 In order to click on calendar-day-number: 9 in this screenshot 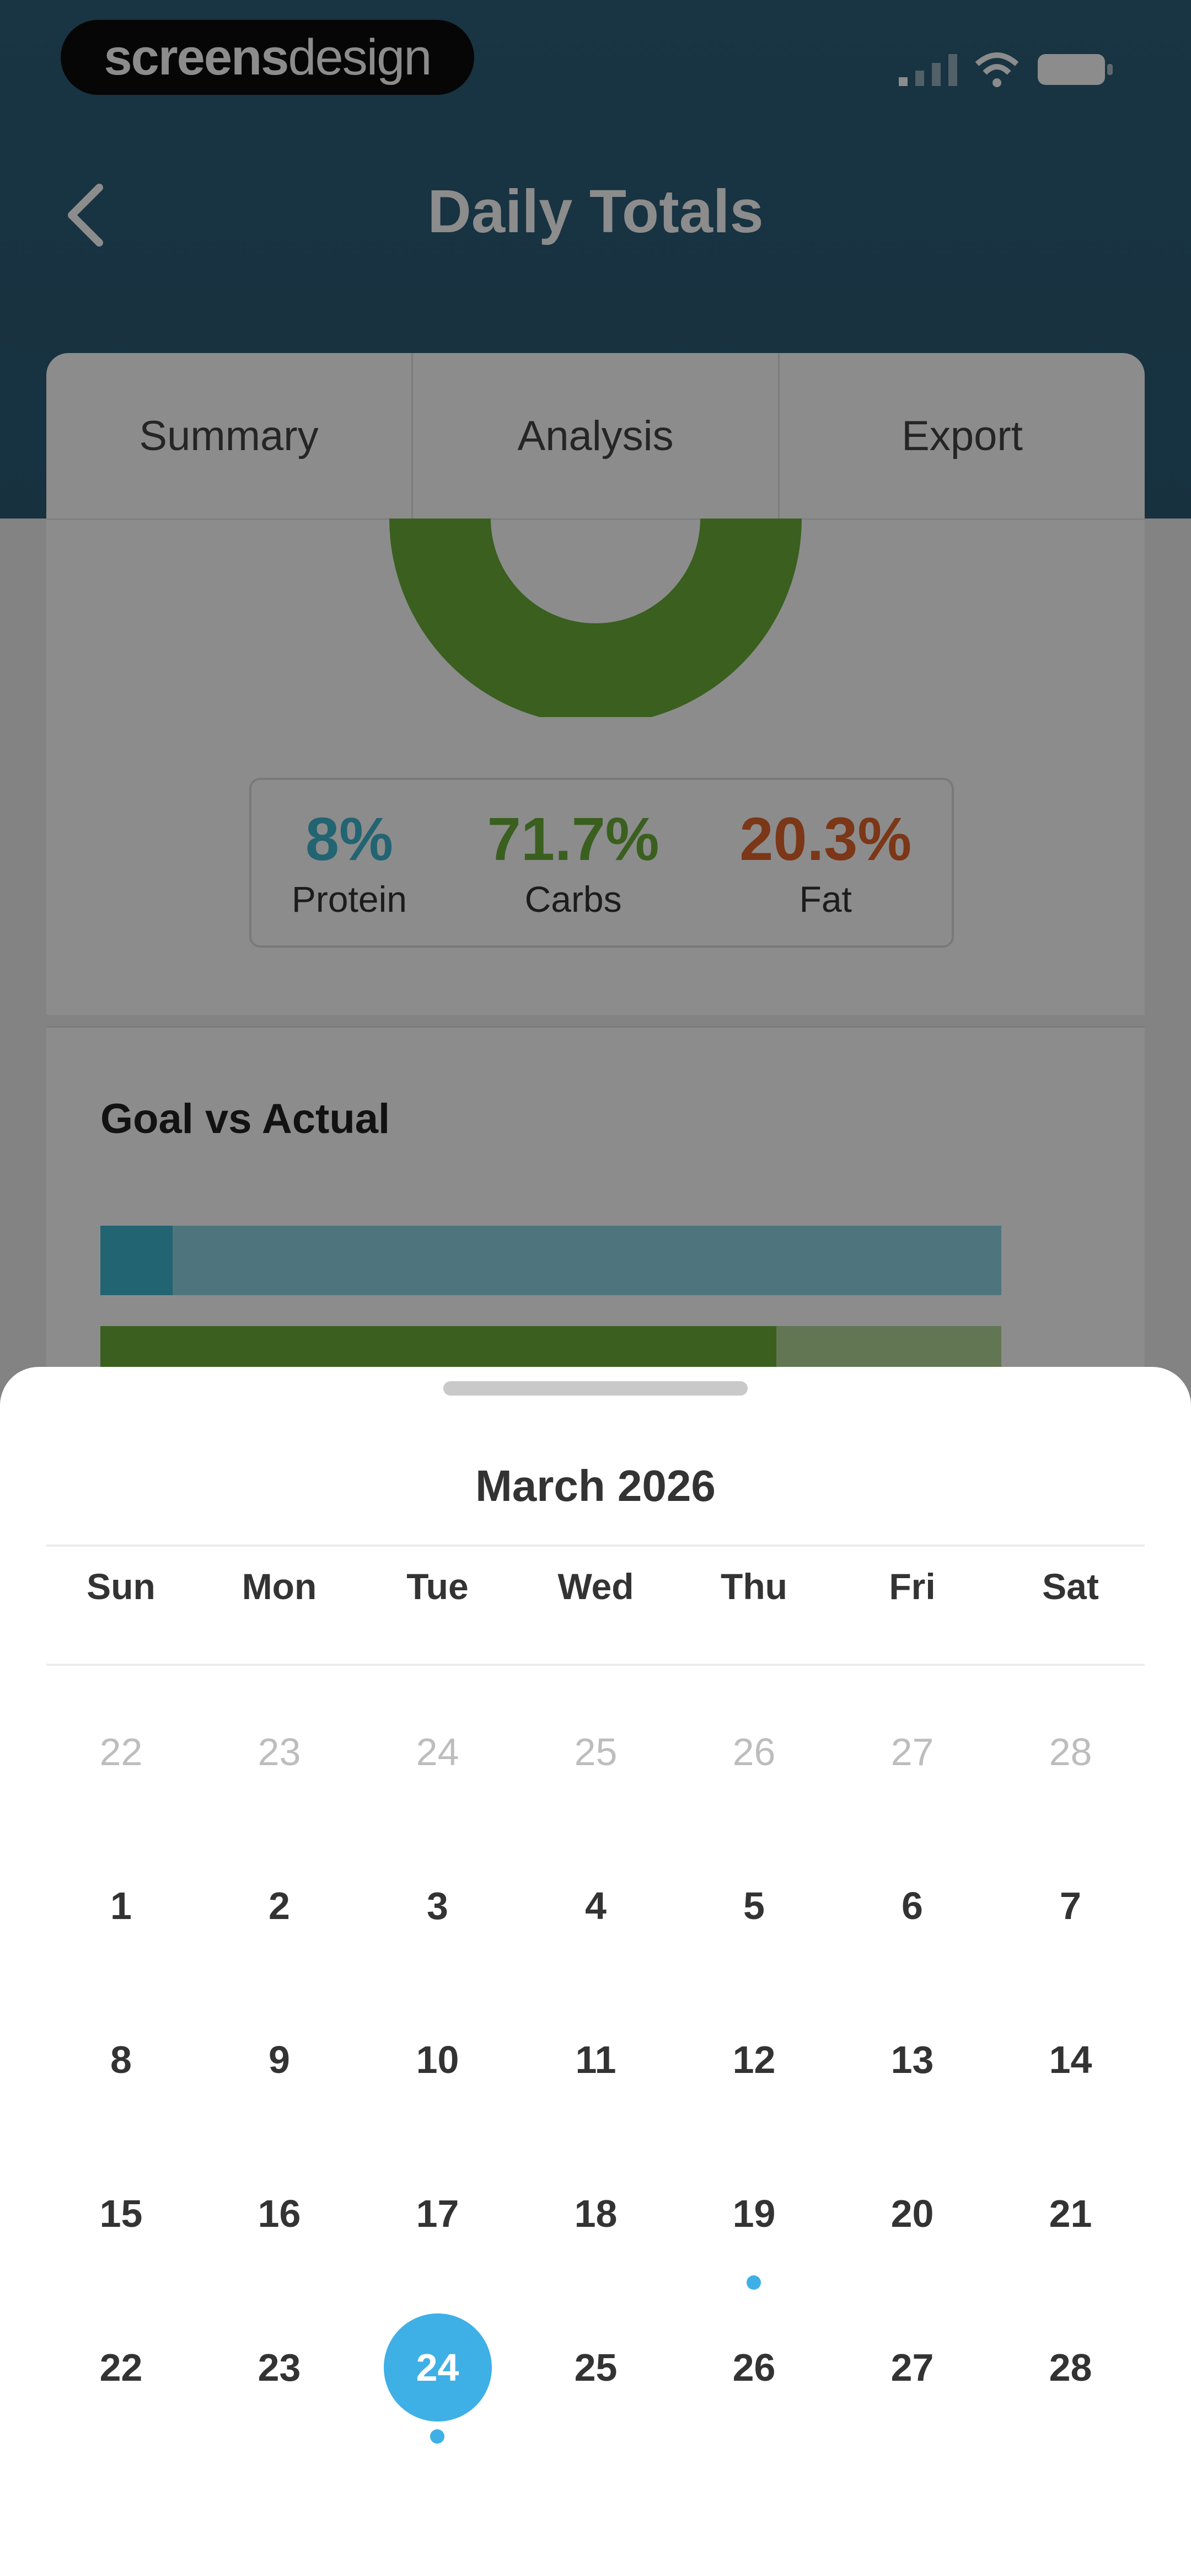, I will do `click(279, 2059)`.